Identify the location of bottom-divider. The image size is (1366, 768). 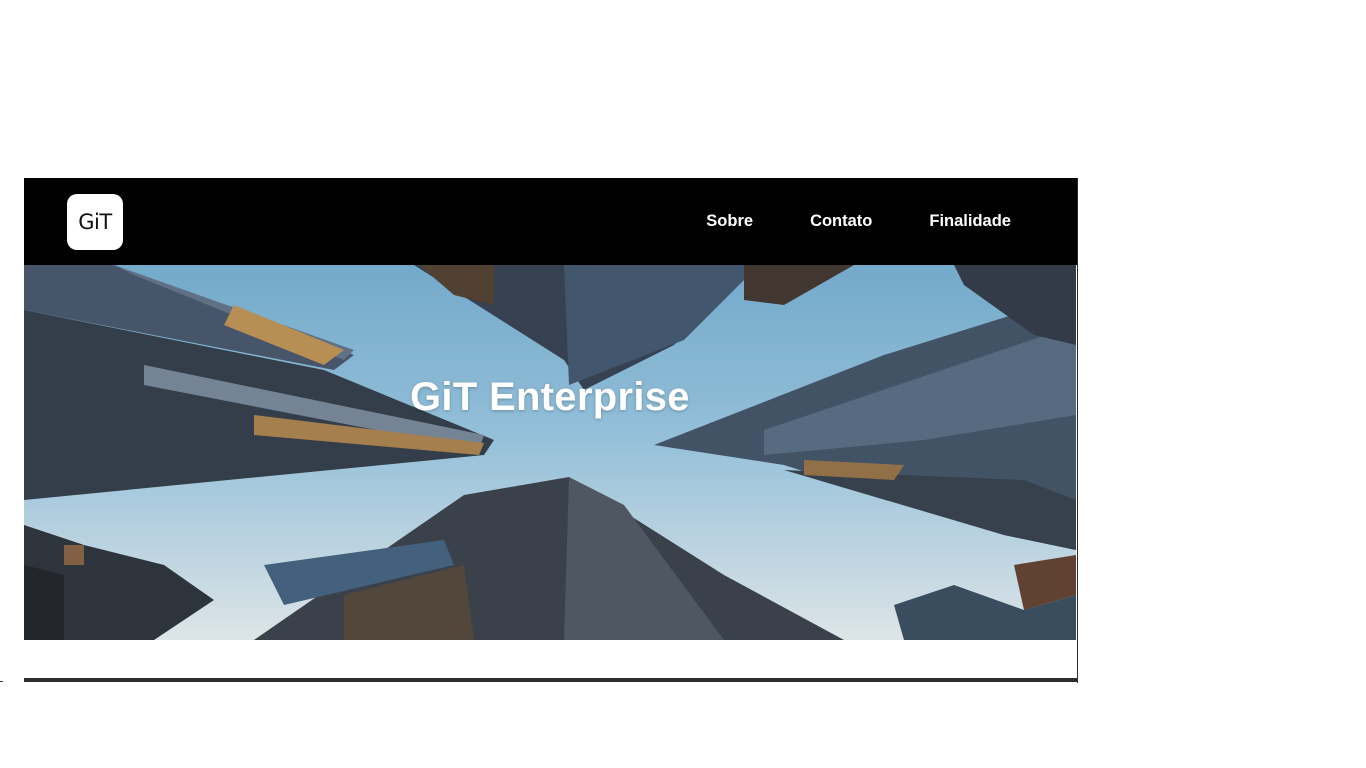
(550, 680).